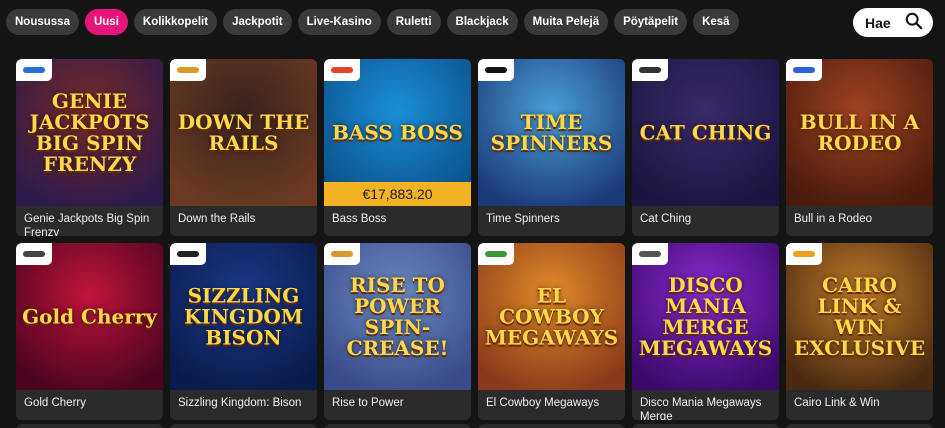  I want to click on game-logo: RISE TO POWER SPIN-CREASE!, so click(397, 316).